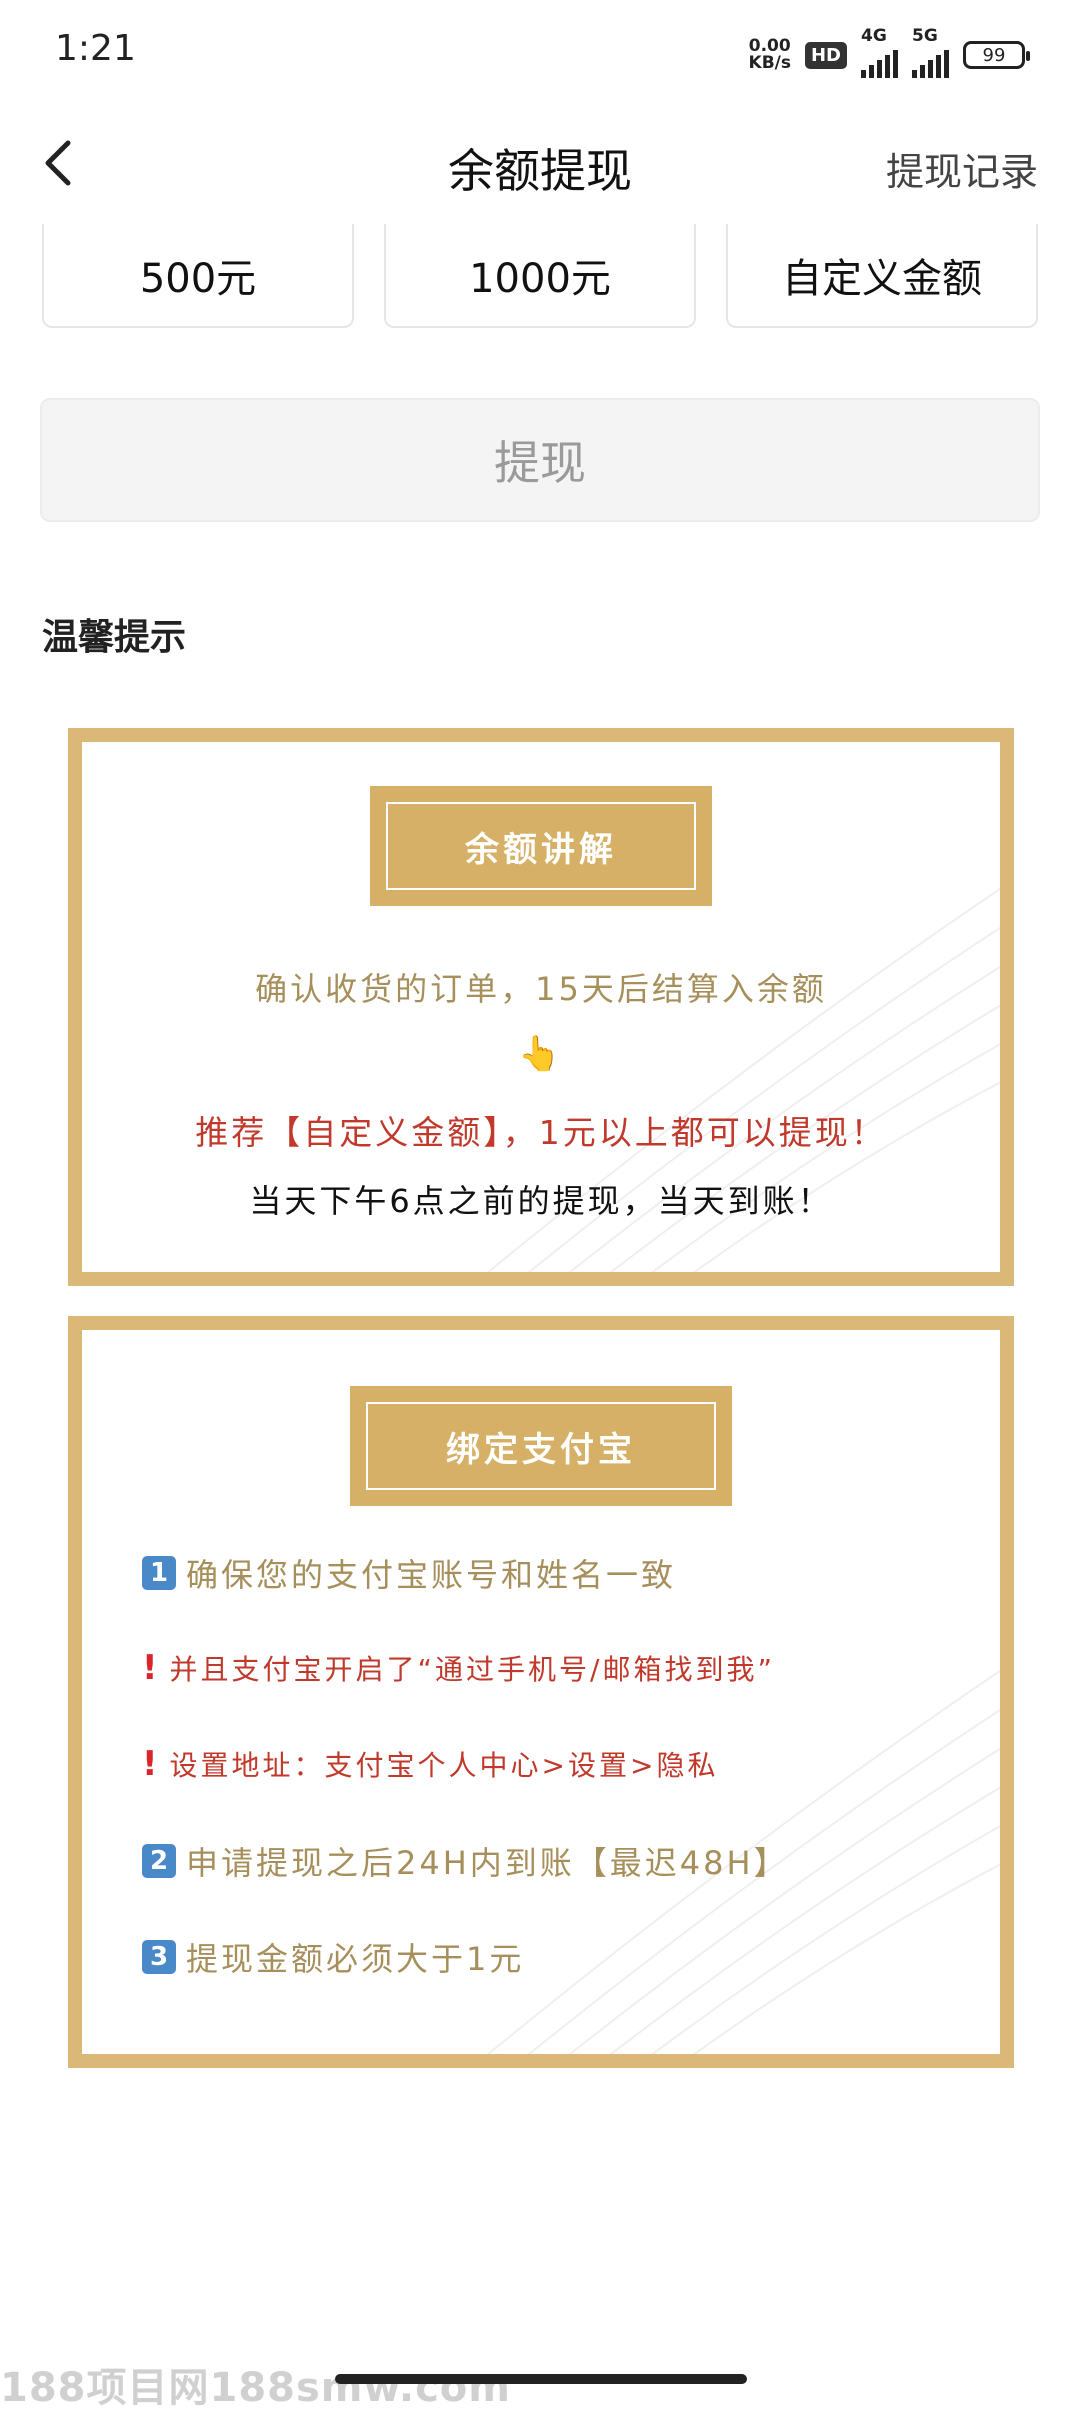 This screenshot has height=2413, width=1080. I want to click on amount-option-500: 500元, so click(198, 276).